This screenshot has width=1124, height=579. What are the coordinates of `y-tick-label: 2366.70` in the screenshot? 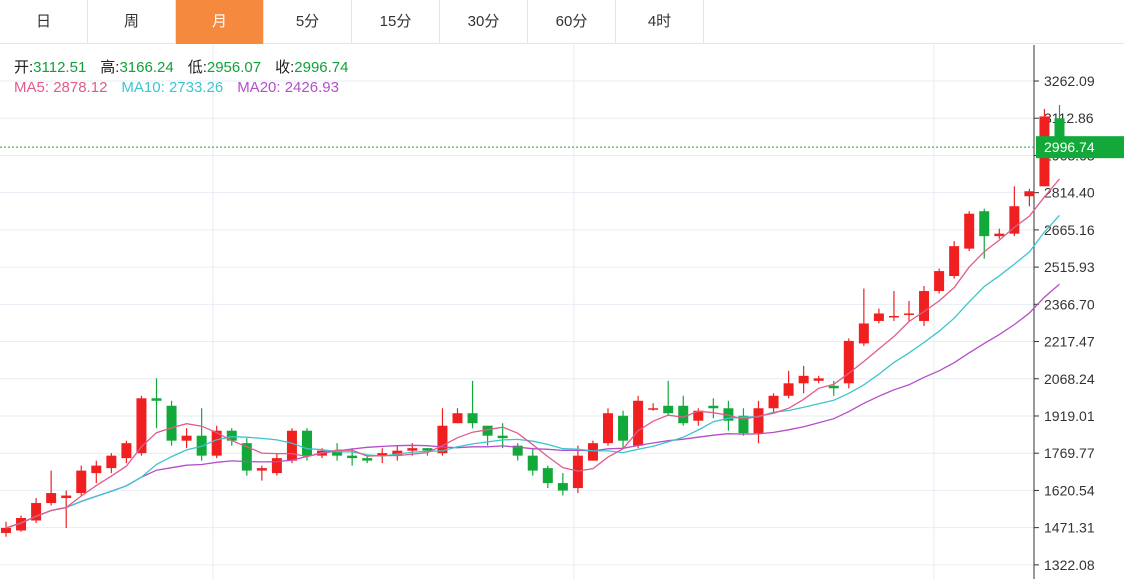 It's located at (1069, 304).